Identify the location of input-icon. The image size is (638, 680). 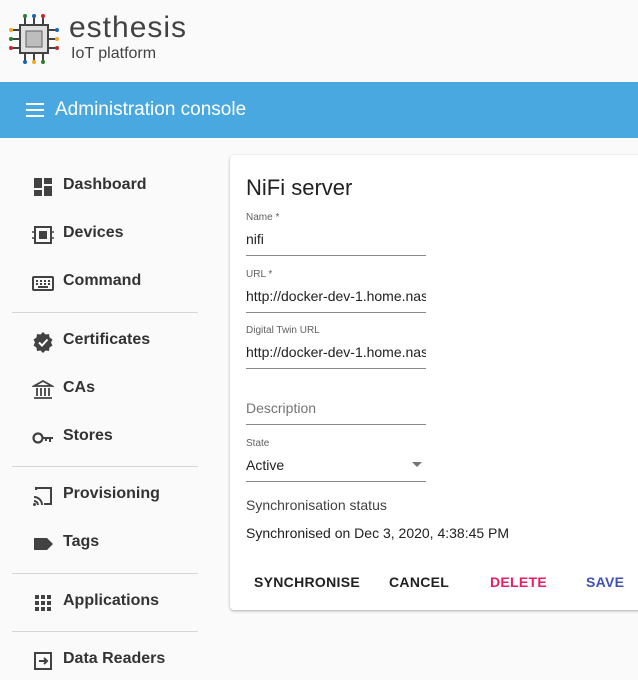
(43, 661).